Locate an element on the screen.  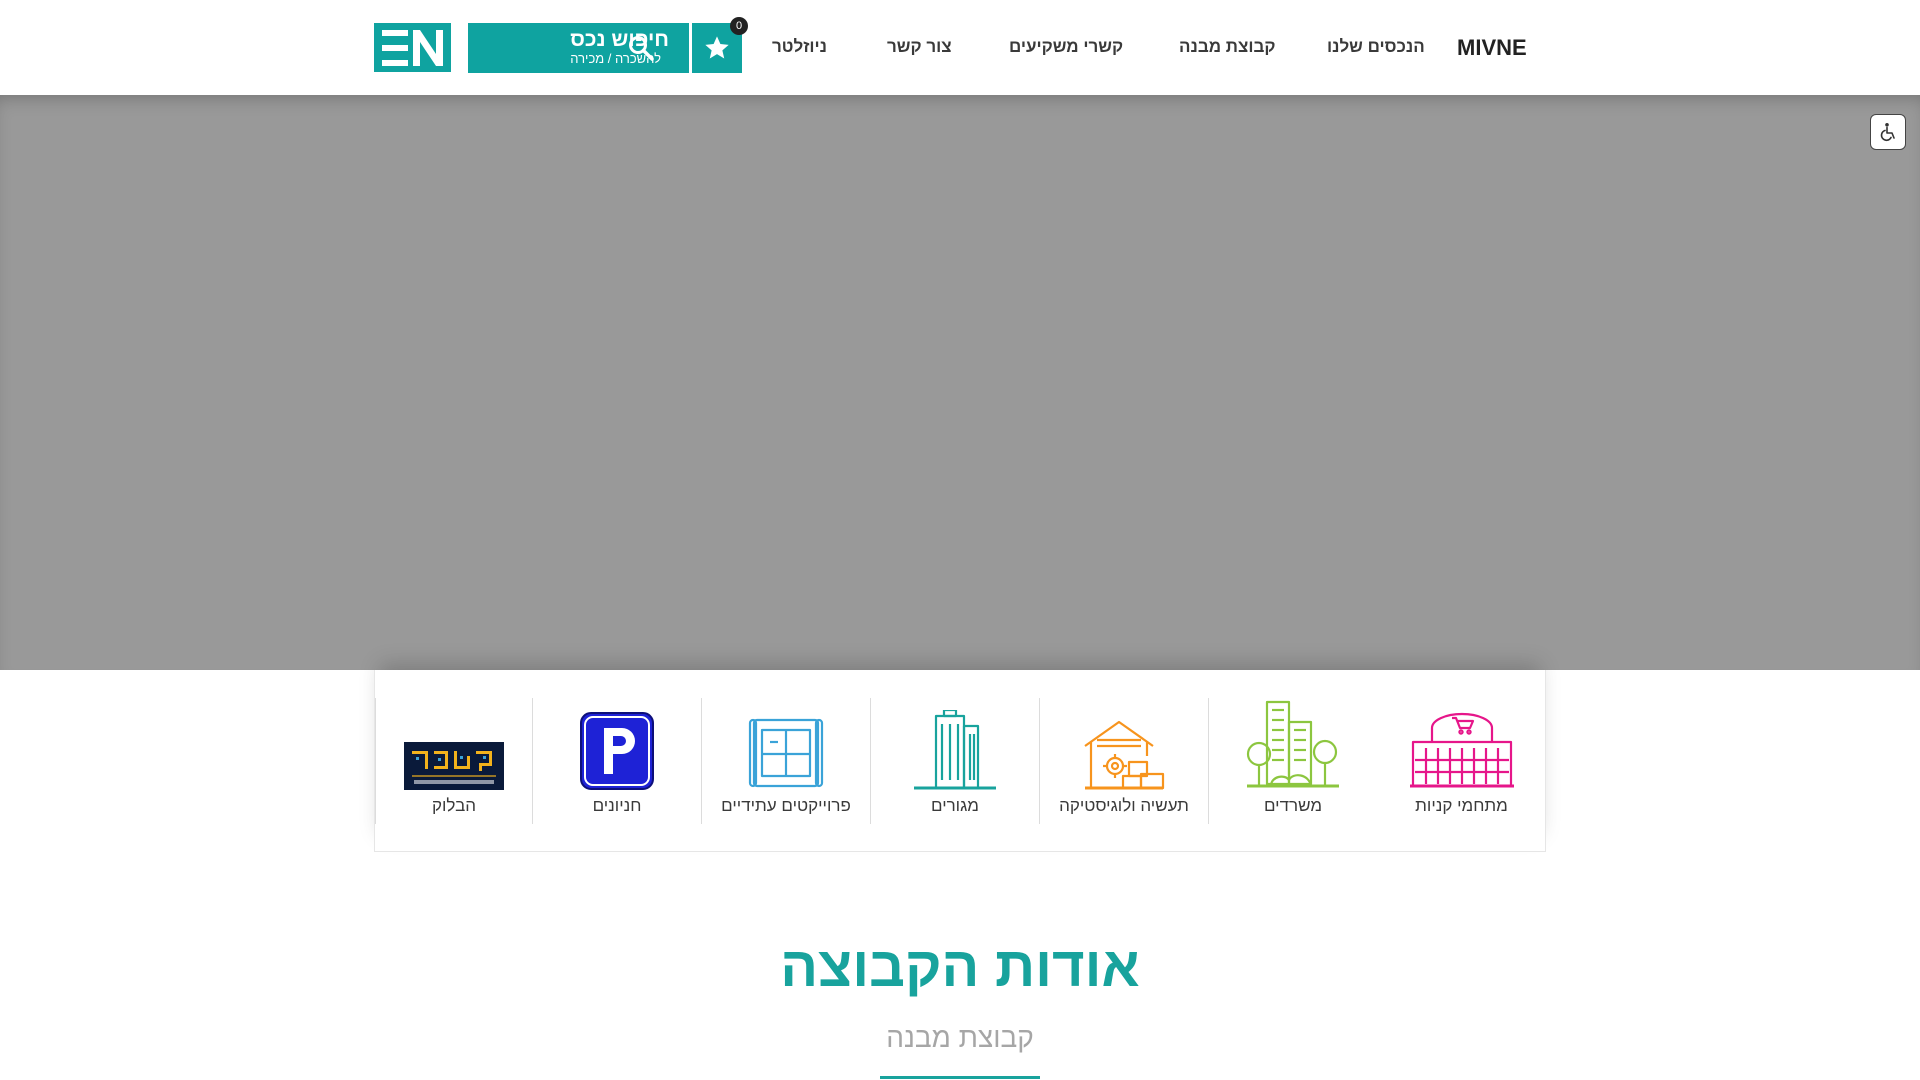
category-label: תעשיה ולוגיסטיקה is located at coordinates (1124, 805).